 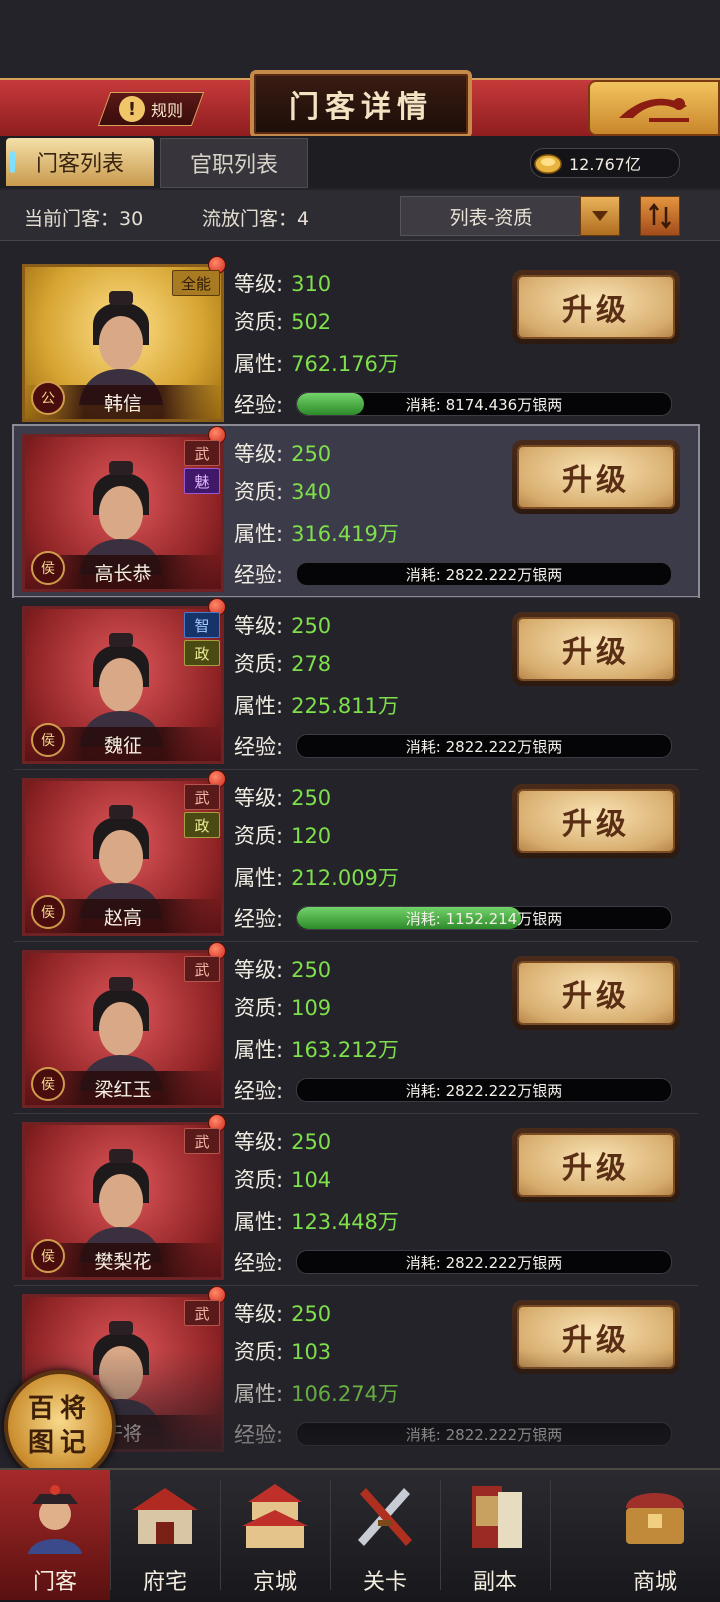 What do you see at coordinates (311, 798) in the screenshot?
I see `level-value: 250` at bounding box center [311, 798].